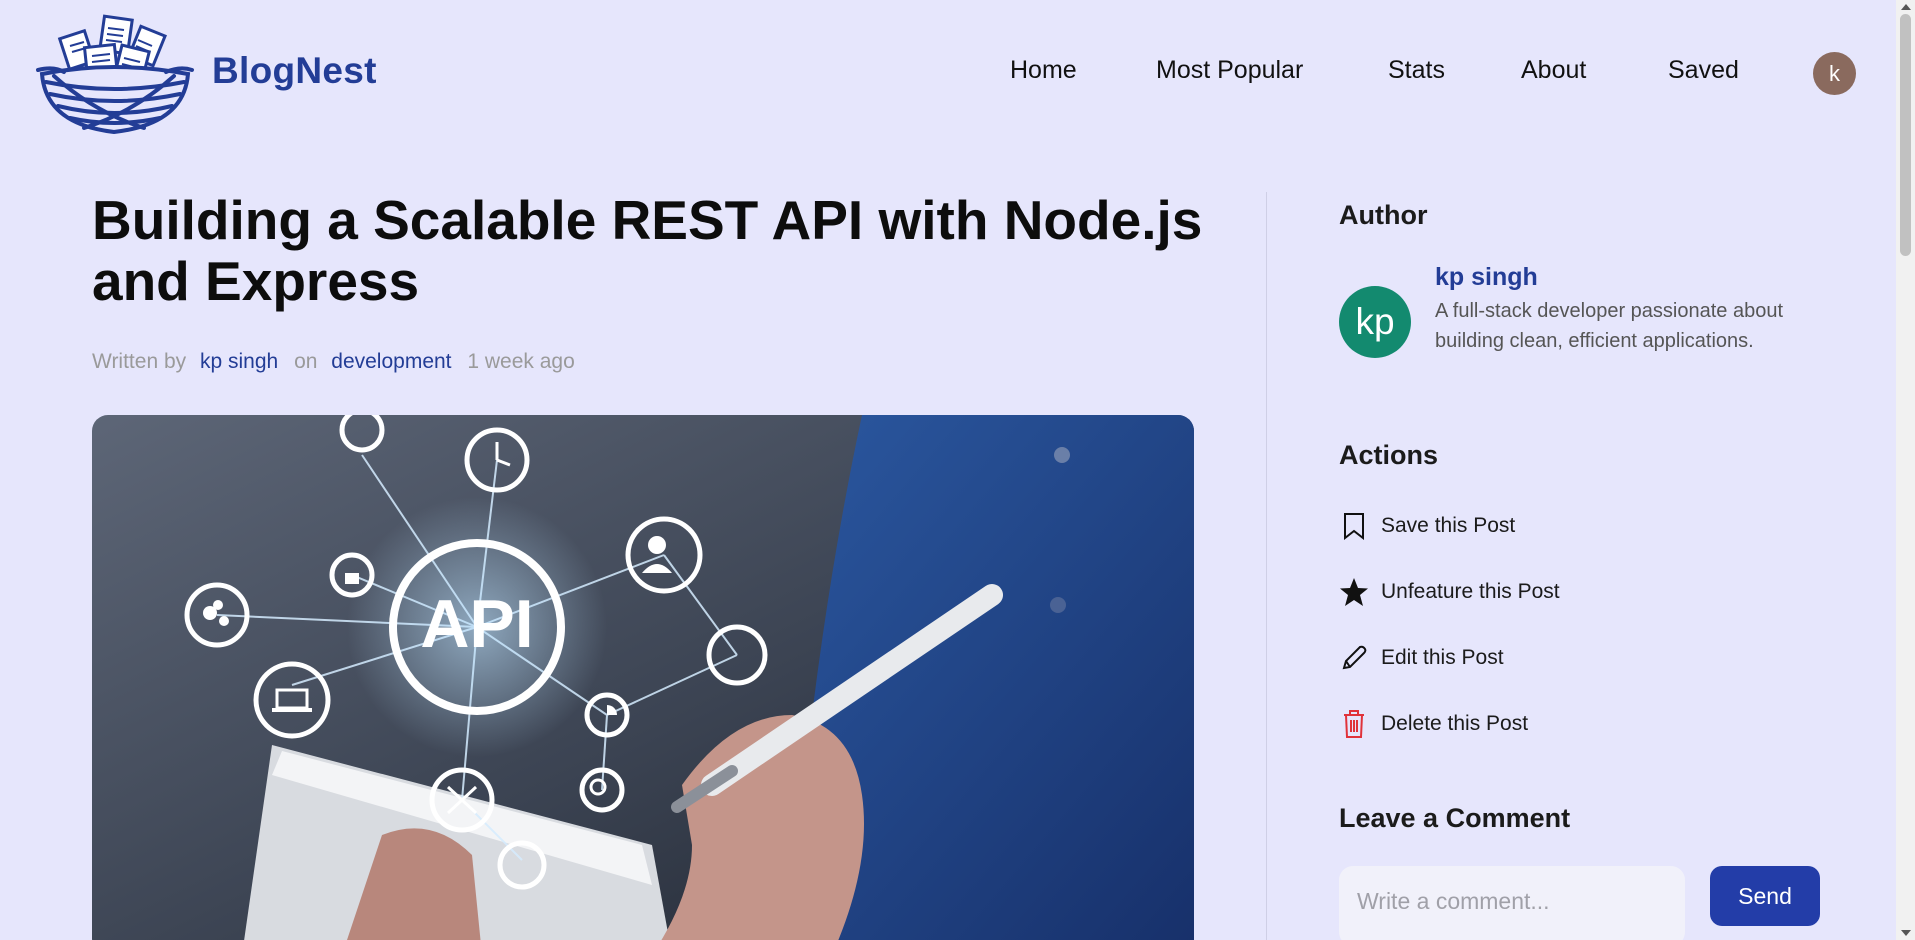 Image resolution: width=1915 pixels, height=940 pixels. What do you see at coordinates (1455, 818) in the screenshot?
I see `comment-heading: Leave a Comment` at bounding box center [1455, 818].